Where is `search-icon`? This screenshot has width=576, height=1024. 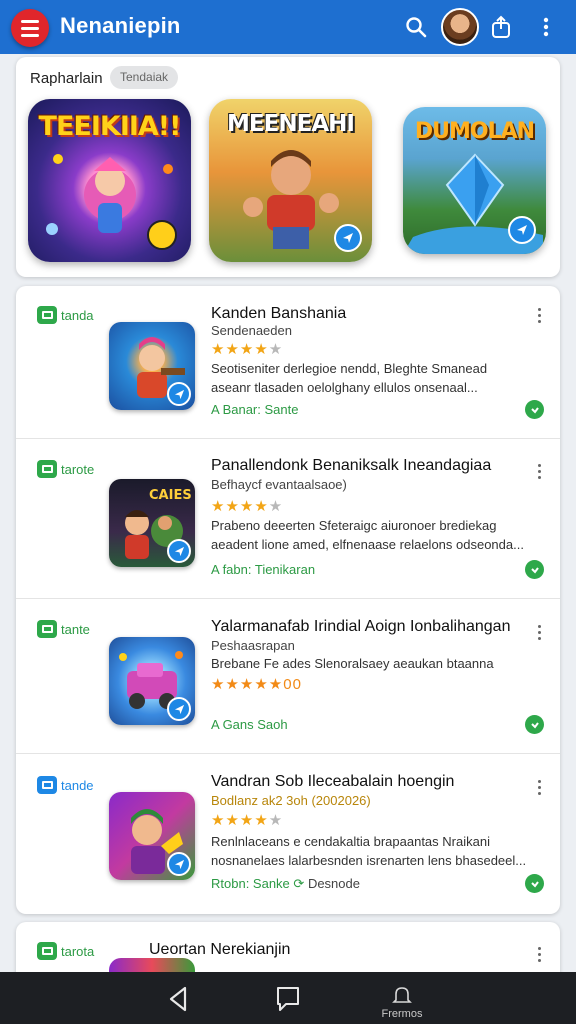 search-icon is located at coordinates (416, 27).